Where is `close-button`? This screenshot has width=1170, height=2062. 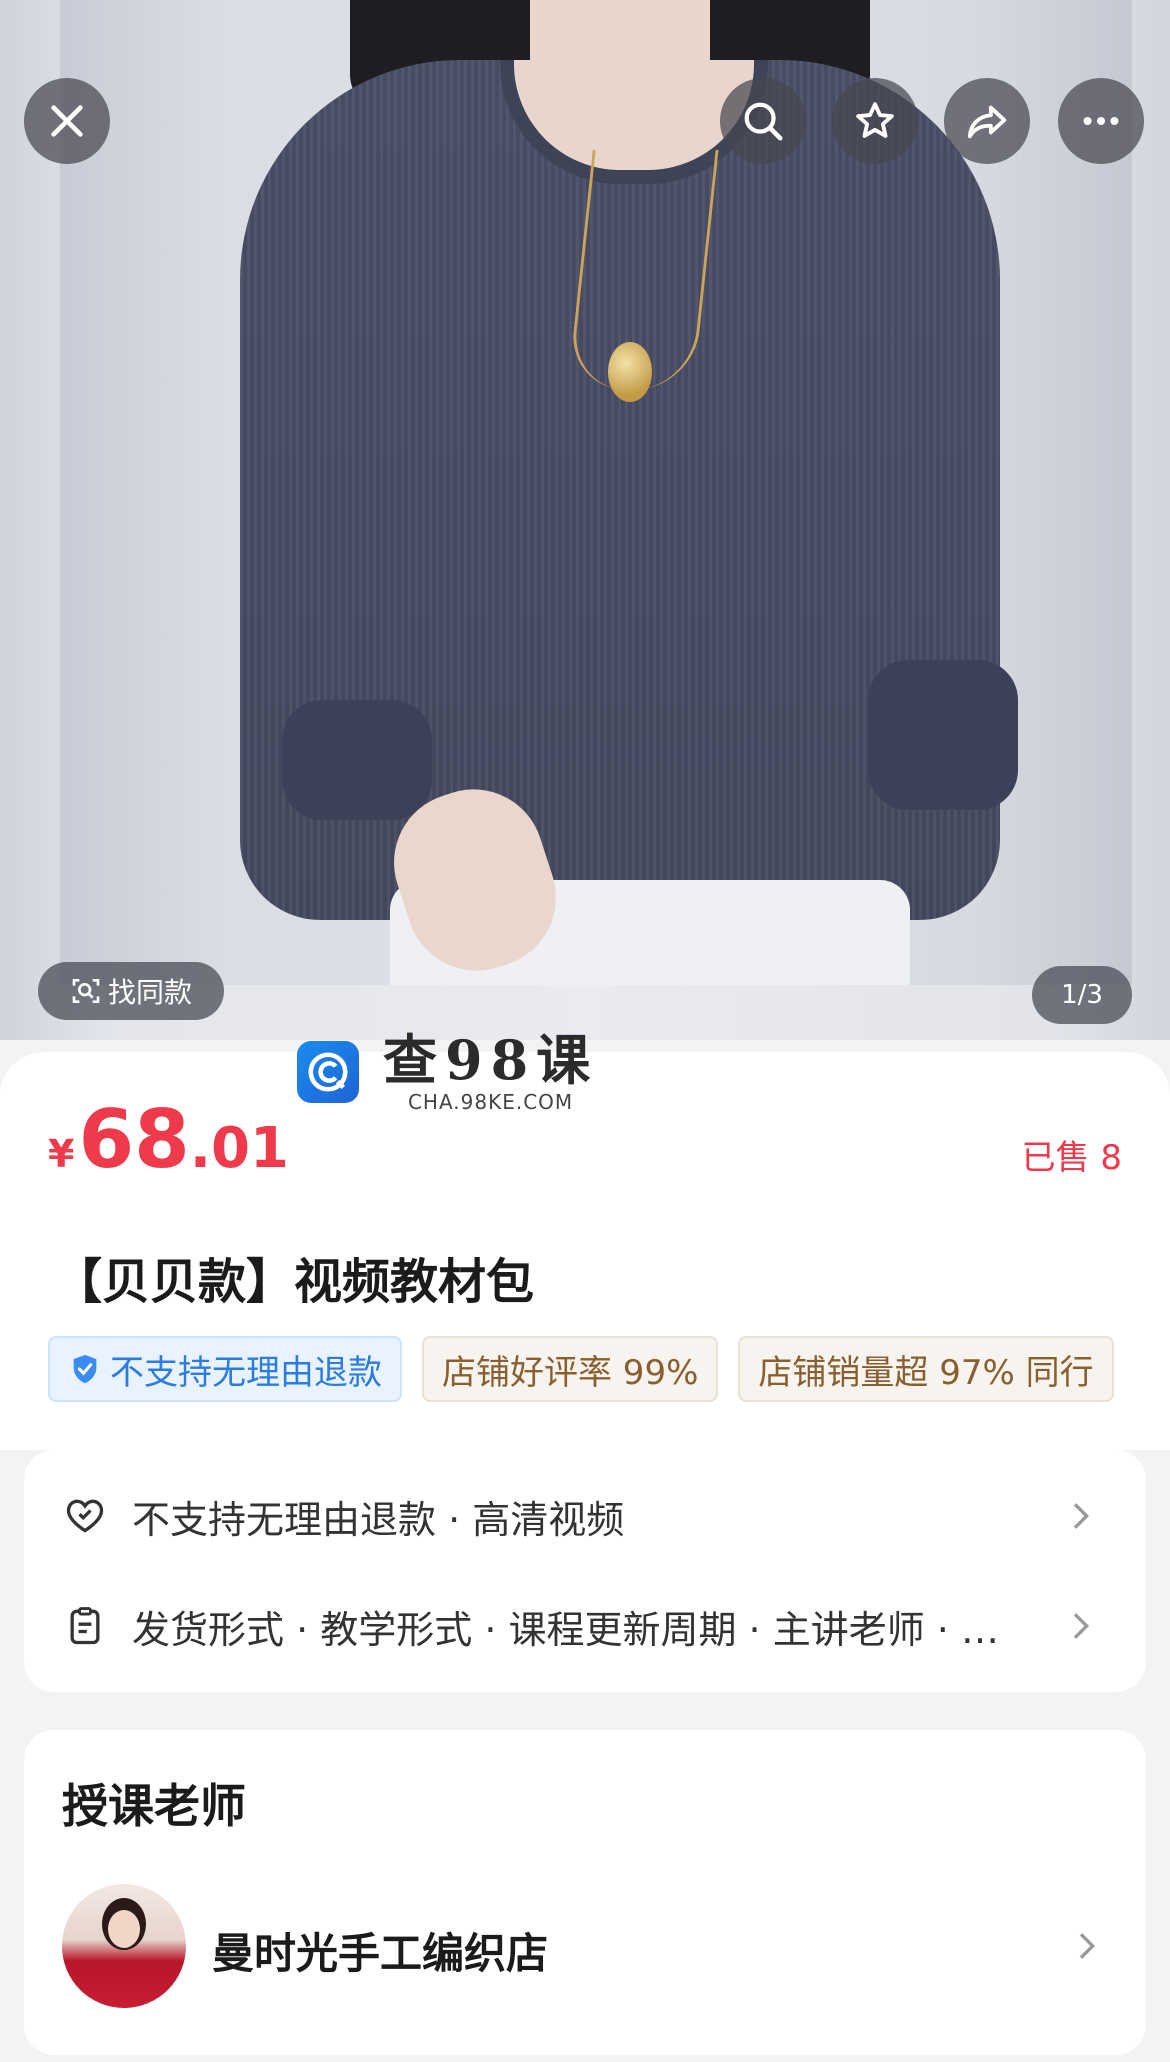 close-button is located at coordinates (67, 121).